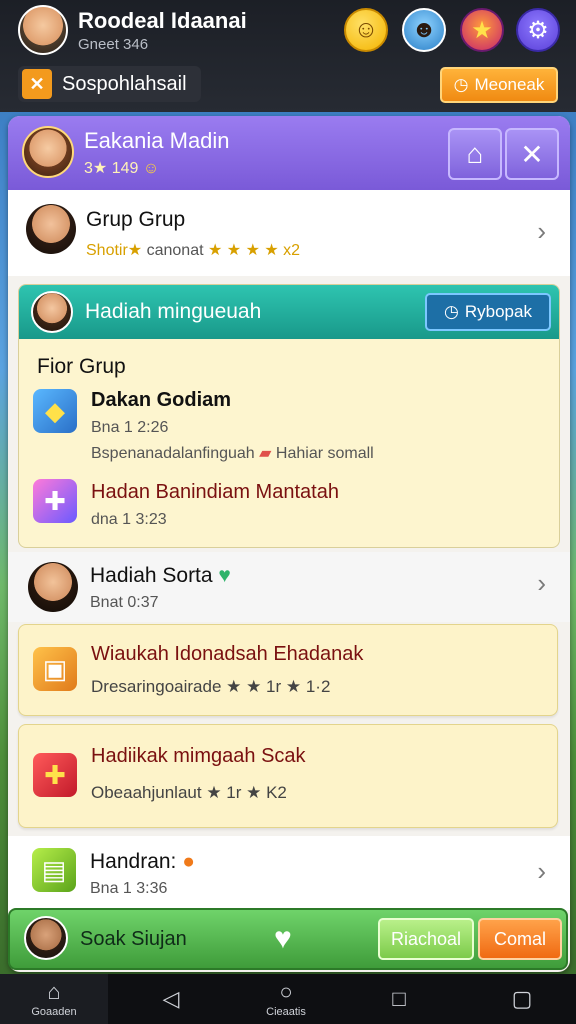 This screenshot has height=1024, width=576. Describe the element at coordinates (54, 1012) in the screenshot. I see `nav-home-label: Goaaden` at that location.